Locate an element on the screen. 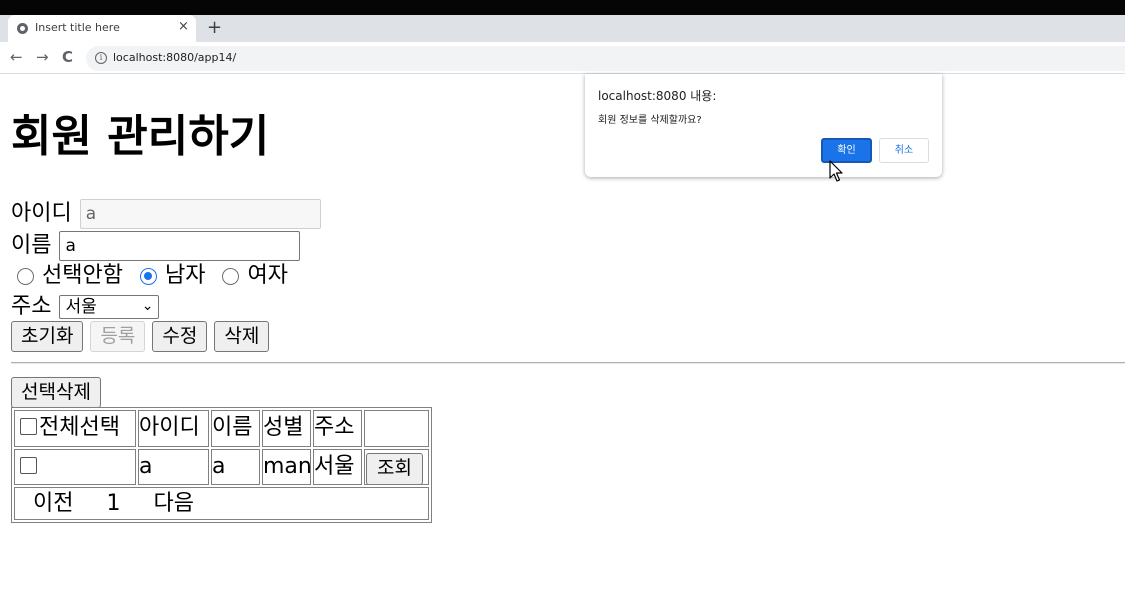 The image size is (1125, 611). reset-button: 초기화 is located at coordinates (47, 336).